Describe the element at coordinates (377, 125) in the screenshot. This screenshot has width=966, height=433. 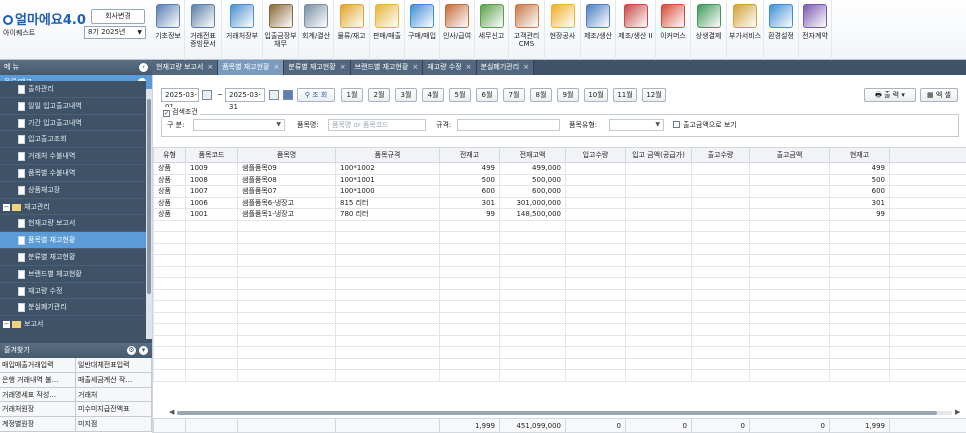
I see `item-name-input: 품목명 or 품목코드` at that location.